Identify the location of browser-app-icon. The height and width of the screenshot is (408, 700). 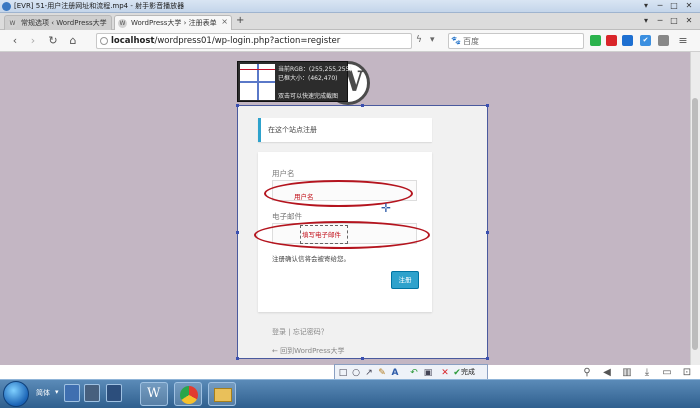
(189, 395).